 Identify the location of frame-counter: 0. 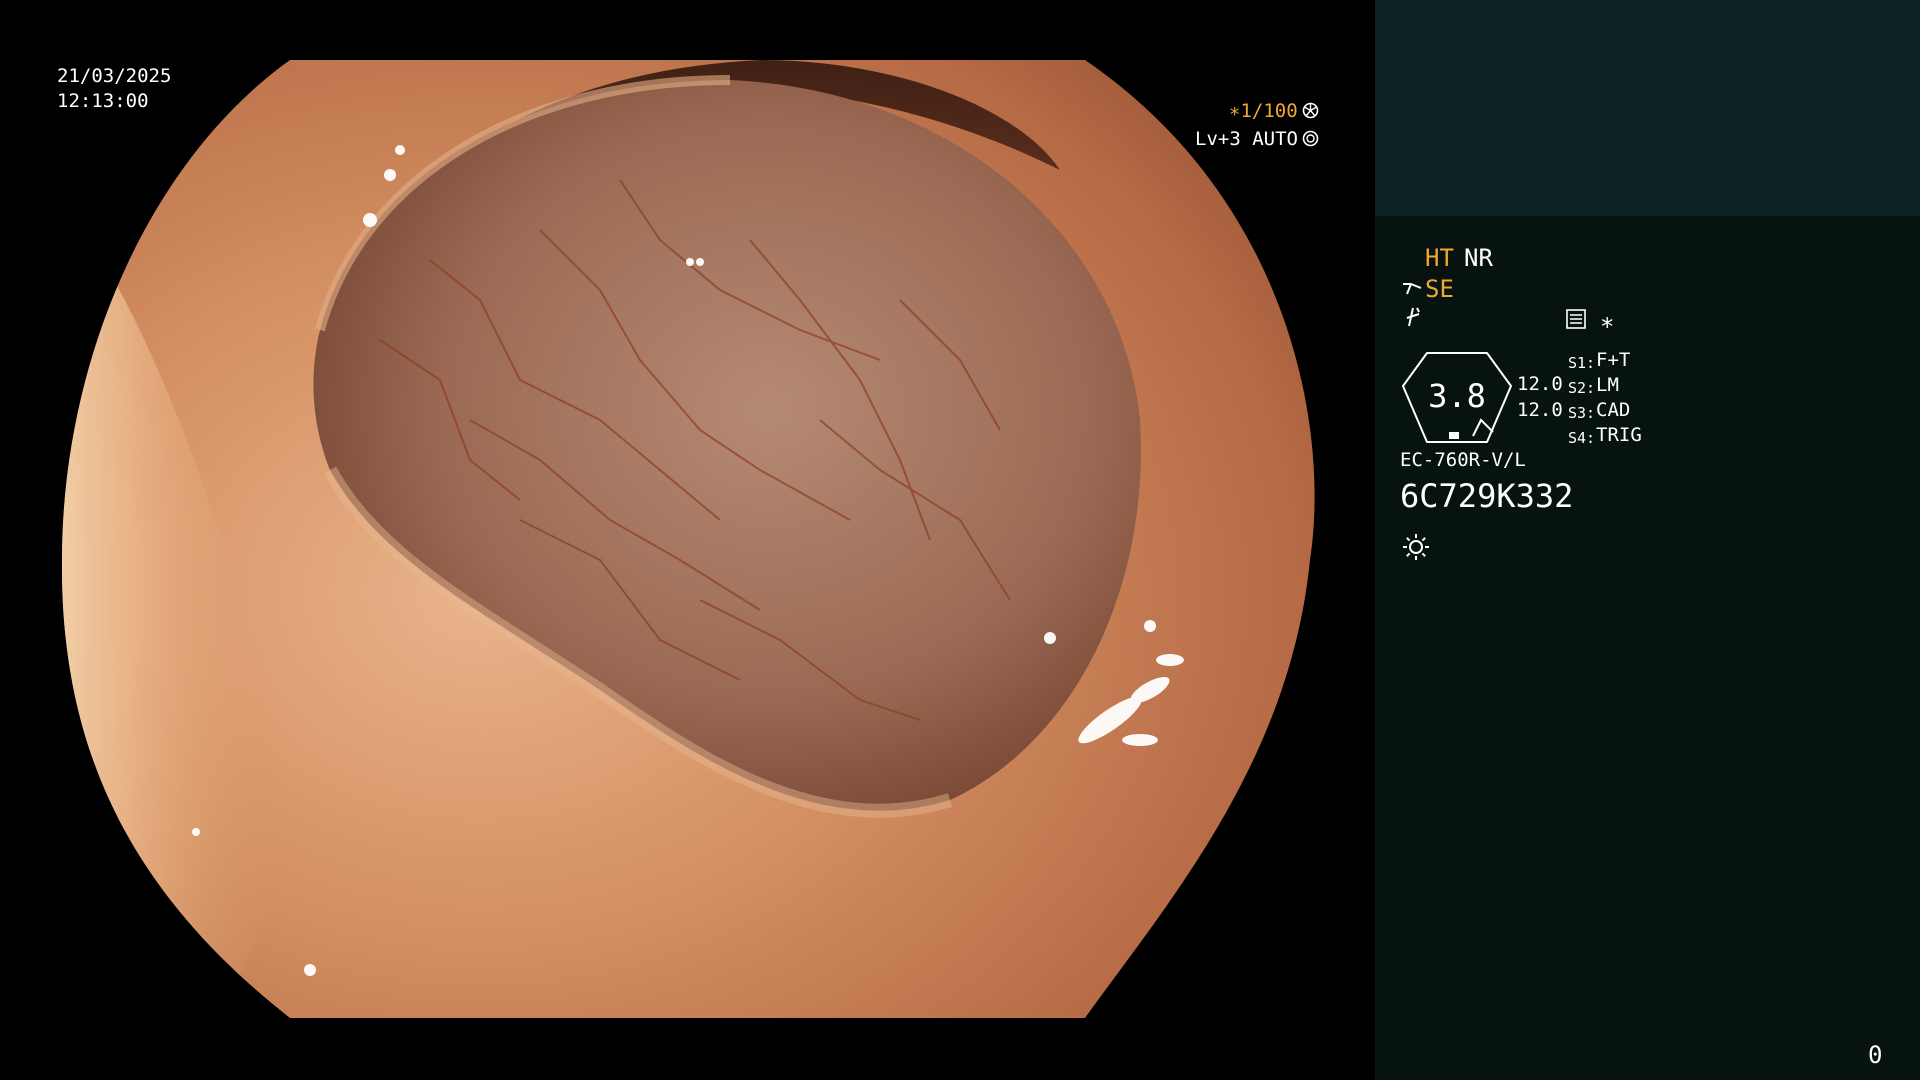
(1875, 1055).